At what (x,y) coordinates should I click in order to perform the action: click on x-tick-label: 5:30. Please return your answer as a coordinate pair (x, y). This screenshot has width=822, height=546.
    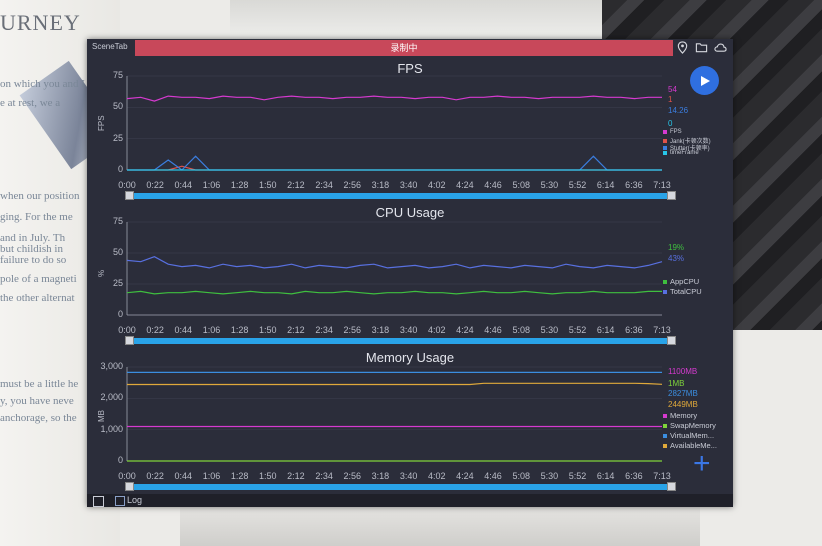
    Looking at the image, I should click on (549, 185).